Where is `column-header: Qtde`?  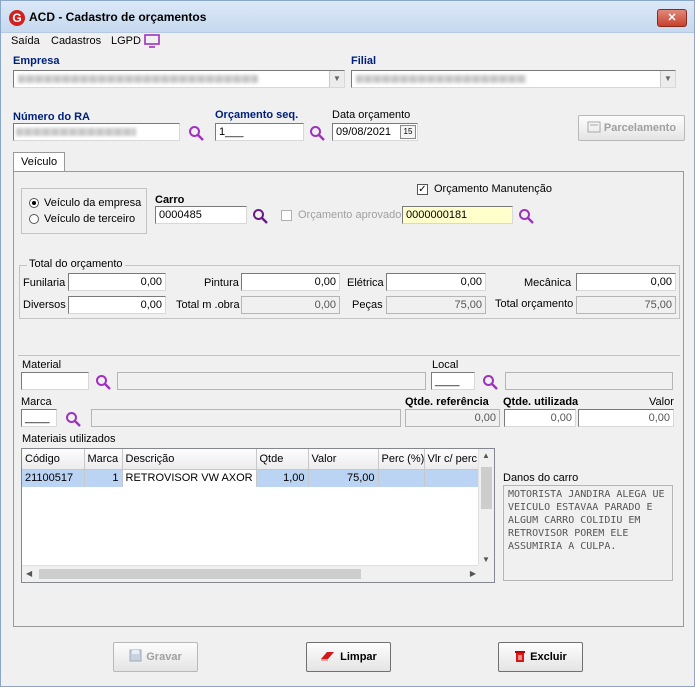
column-header: Qtde is located at coordinates (282, 459).